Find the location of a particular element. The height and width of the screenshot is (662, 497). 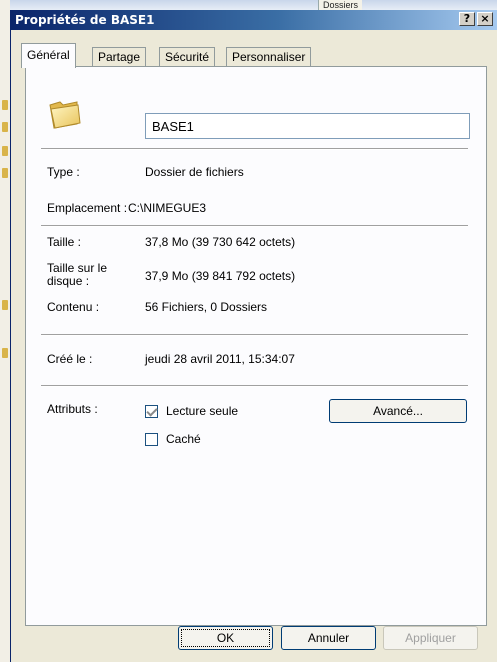

disk-size-value: 37,9 Mo (39 841 792 octets) is located at coordinates (220, 276).